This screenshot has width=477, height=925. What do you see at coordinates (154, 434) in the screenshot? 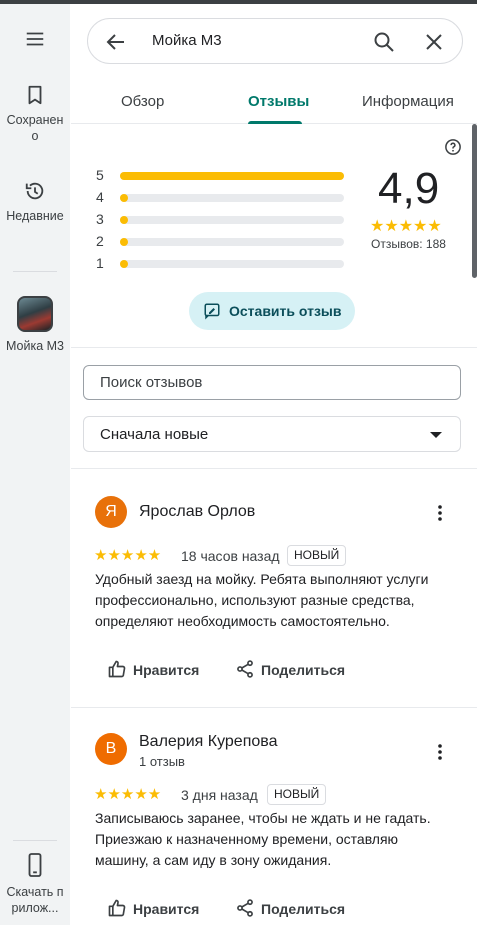
I see `sort-value: Сначала новые` at bounding box center [154, 434].